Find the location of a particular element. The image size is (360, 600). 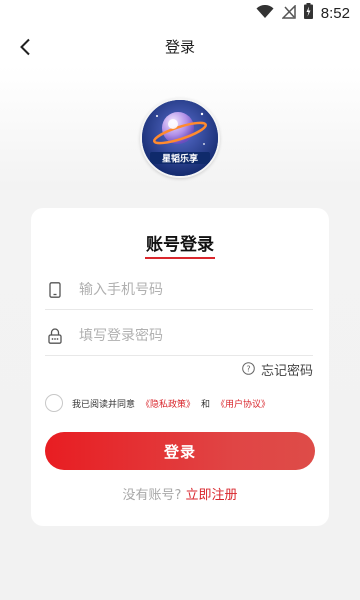

lock-icon is located at coordinates (55, 336).